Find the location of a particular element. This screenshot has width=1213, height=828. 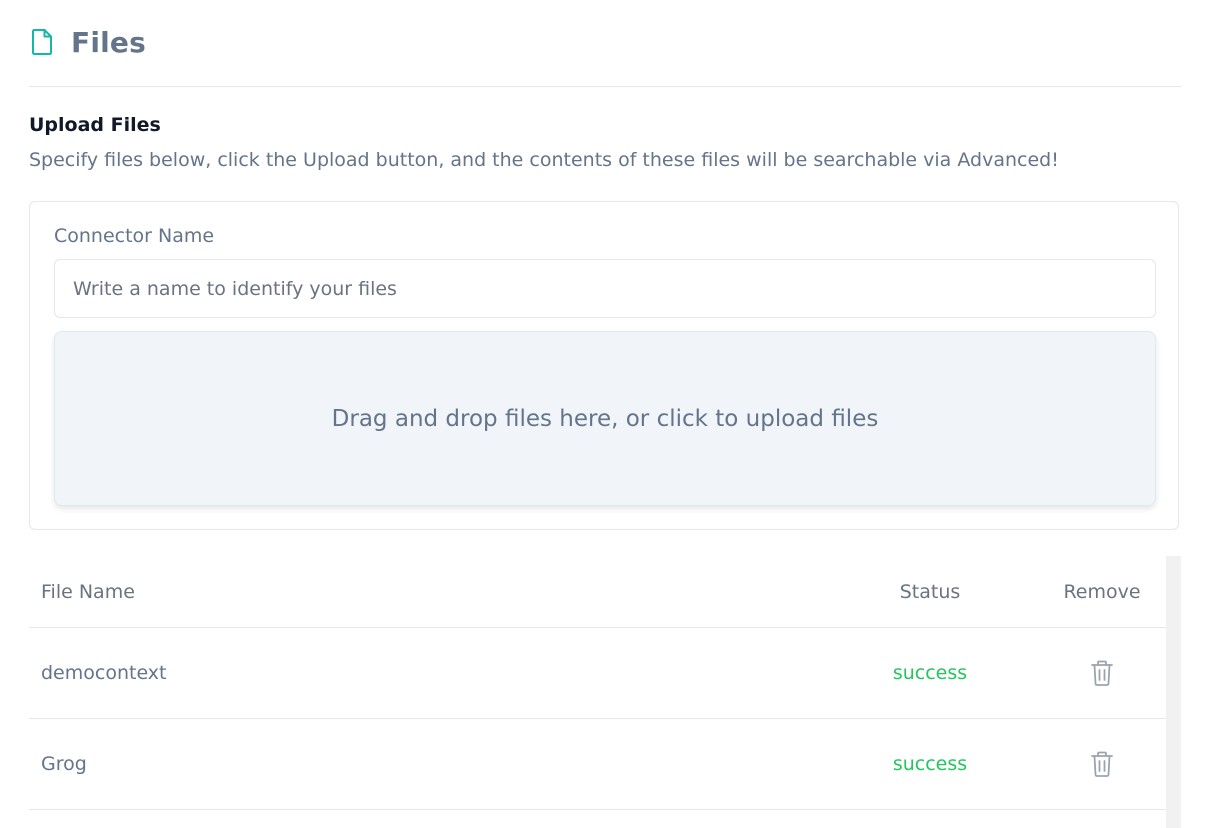

page-header: Files is located at coordinates (87, 42).